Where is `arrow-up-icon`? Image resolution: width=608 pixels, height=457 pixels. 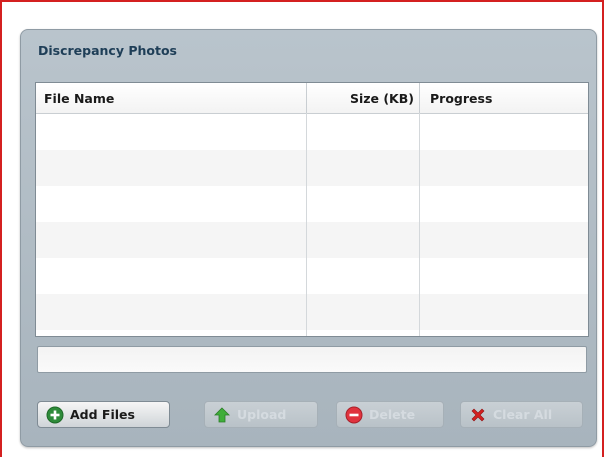
arrow-up-icon is located at coordinates (222, 415).